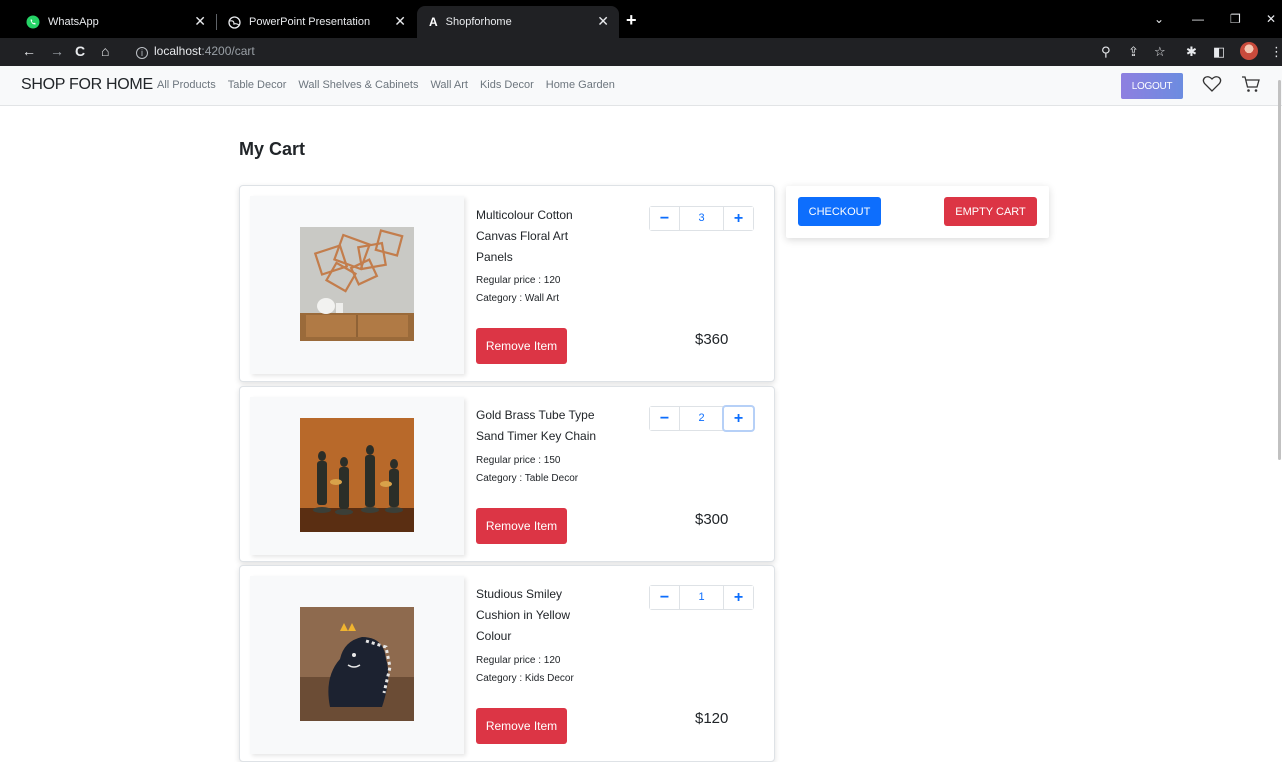  I want to click on bookmark-star-icon: ☆, so click(1160, 52).